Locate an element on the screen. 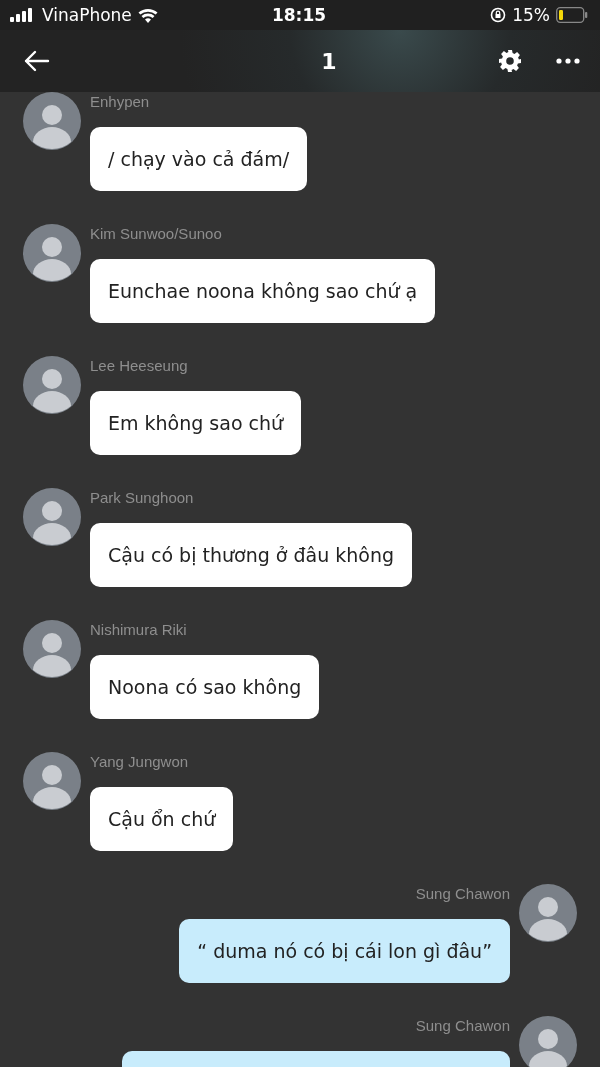 The height and width of the screenshot is (1067, 600). sender-name: Nishimura Riki is located at coordinates (138, 629).